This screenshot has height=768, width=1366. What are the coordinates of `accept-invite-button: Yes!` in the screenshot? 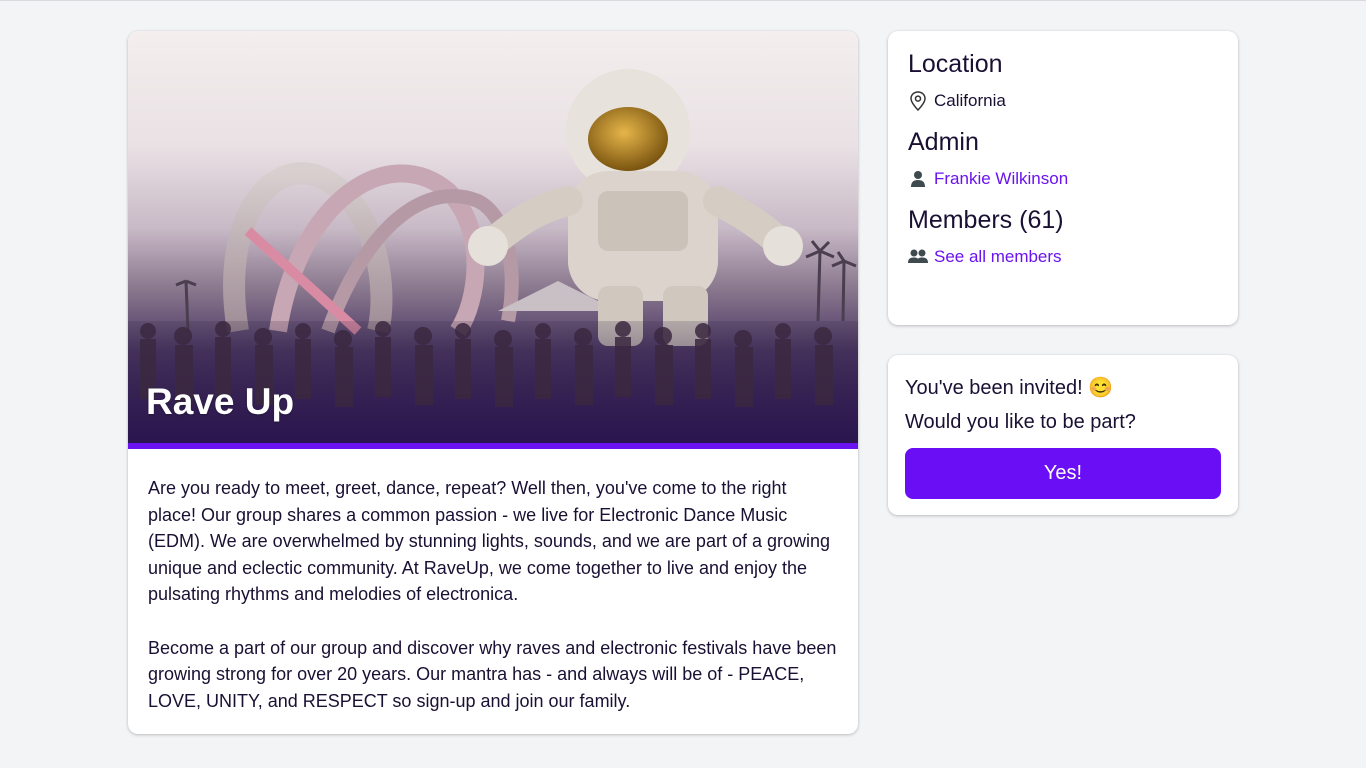 It's located at (1063, 473).